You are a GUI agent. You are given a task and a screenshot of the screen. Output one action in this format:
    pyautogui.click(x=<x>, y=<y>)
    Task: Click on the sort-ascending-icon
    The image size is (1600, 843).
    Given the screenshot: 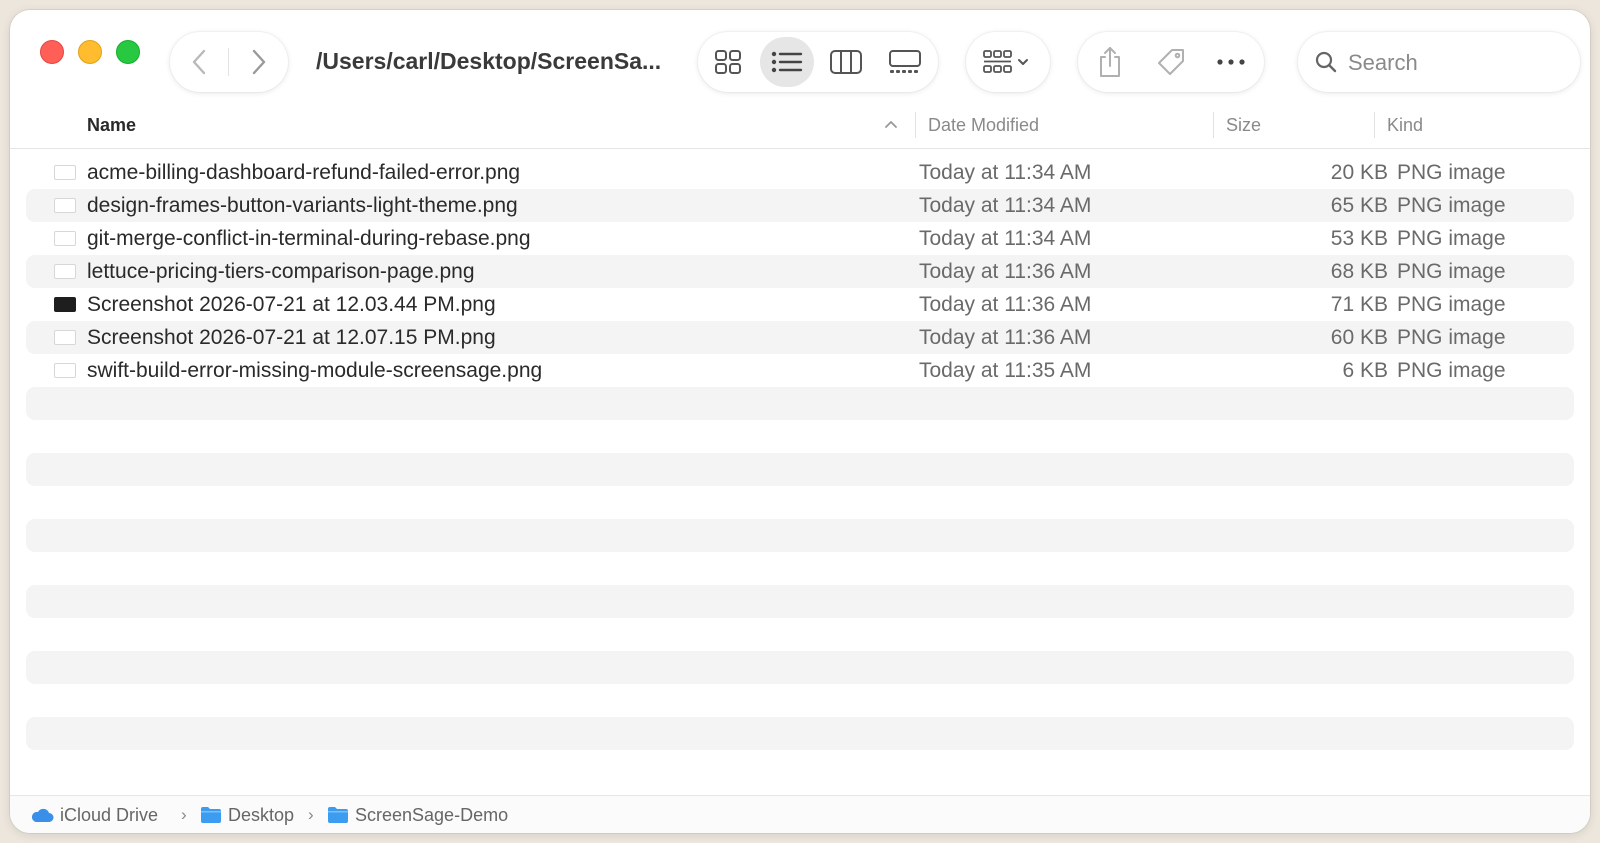 What is the action you would take?
    pyautogui.click(x=891, y=124)
    